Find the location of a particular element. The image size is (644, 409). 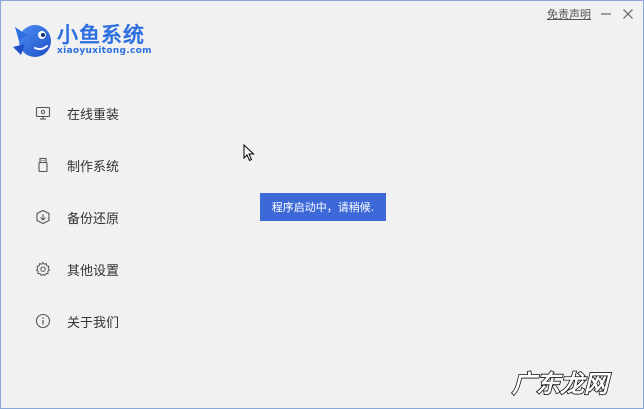

sidebar-item-make-system: 制作系统 is located at coordinates (119, 165).